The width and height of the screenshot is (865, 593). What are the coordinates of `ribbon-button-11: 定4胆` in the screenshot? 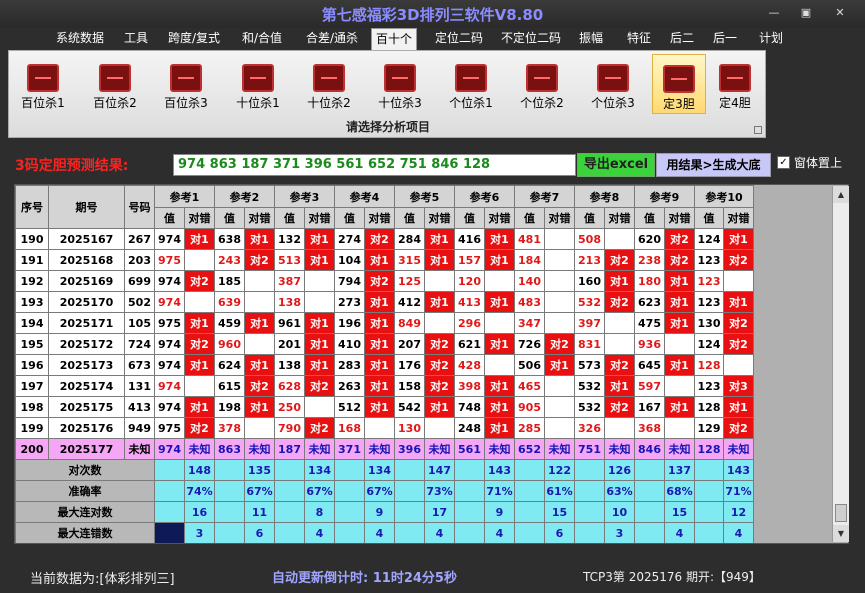 It's located at (735, 84).